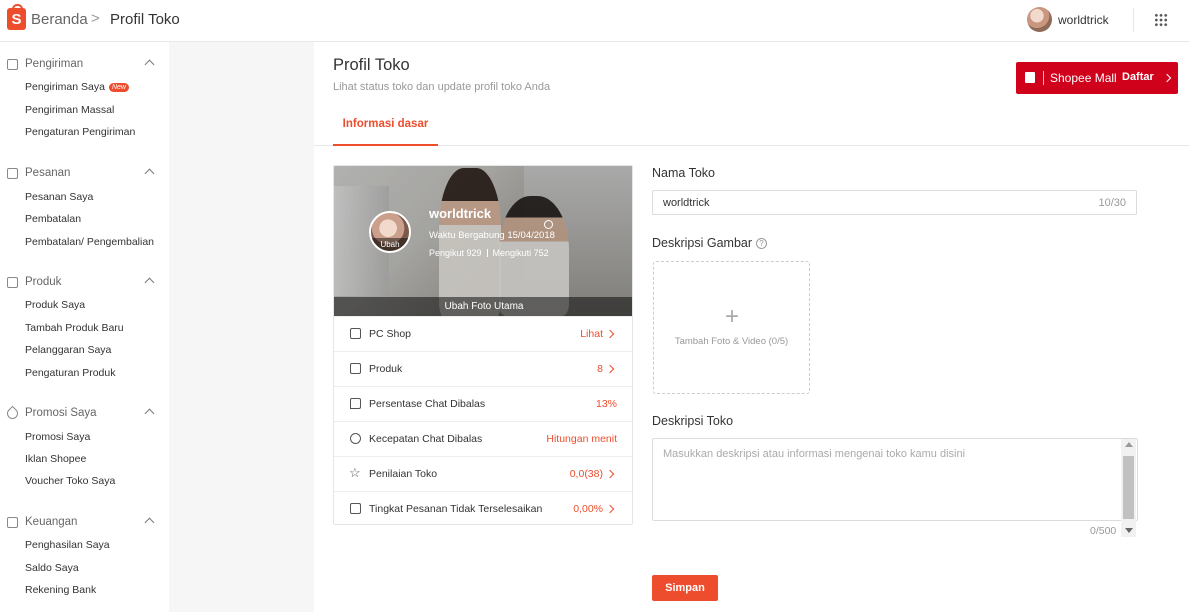 Image resolution: width=1189 pixels, height=612 pixels. What do you see at coordinates (12, 64) in the screenshot?
I see `box-icon` at bounding box center [12, 64].